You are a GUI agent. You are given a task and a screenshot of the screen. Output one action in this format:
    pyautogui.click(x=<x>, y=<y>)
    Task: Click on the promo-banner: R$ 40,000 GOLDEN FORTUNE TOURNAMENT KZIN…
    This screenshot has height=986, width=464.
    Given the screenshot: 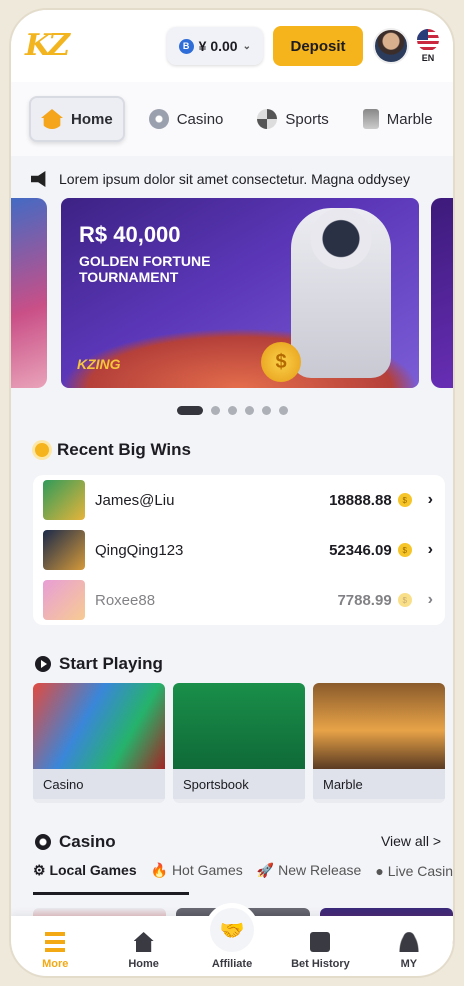 What is the action you would take?
    pyautogui.click(x=240, y=293)
    